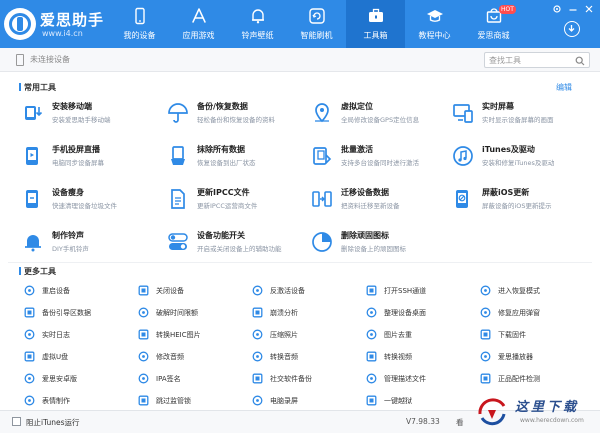 The image size is (600, 433). I want to click on virtual-usb-icon, so click(29, 356).